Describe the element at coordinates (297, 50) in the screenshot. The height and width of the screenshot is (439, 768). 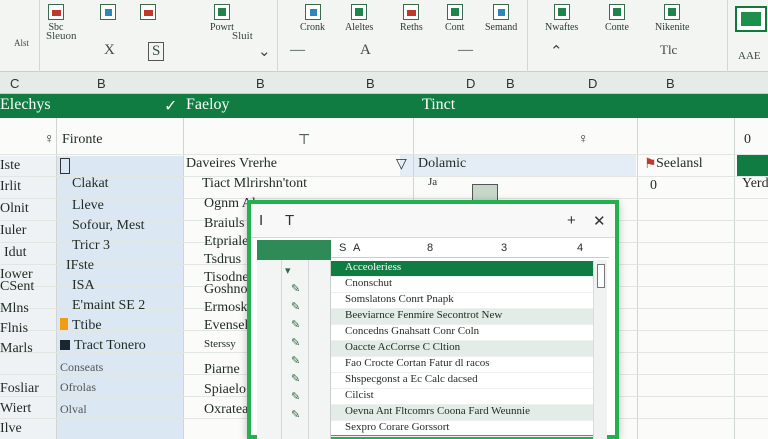
I see `align-left-icon: —` at that location.